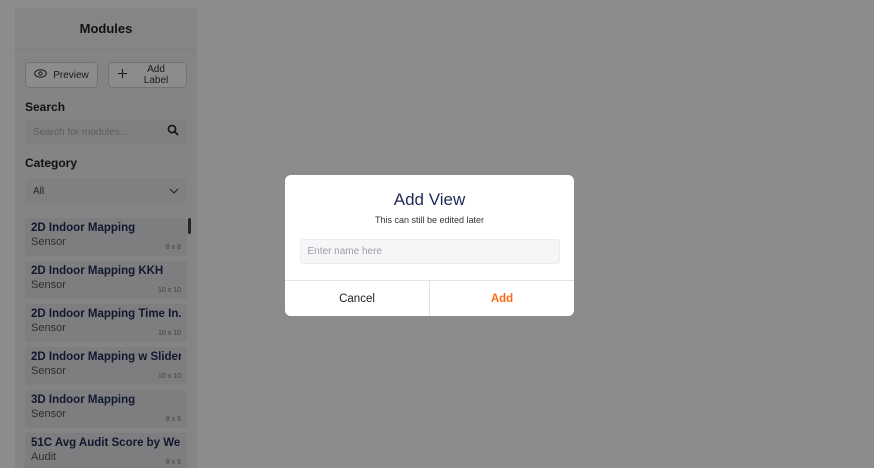 The width and height of the screenshot is (874, 468). Describe the element at coordinates (429, 199) in the screenshot. I see `dialog-title: Add View` at that location.